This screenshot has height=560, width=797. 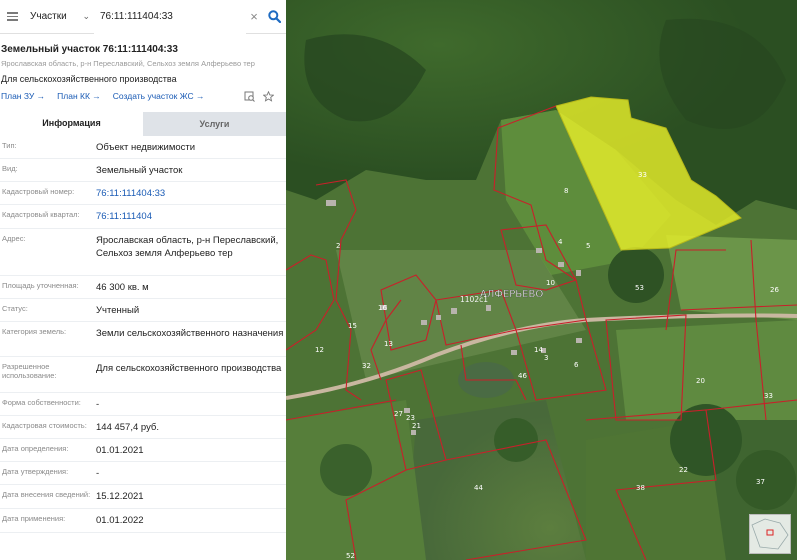 I want to click on layer-select: Участки ⌄, so click(x=59, y=17).